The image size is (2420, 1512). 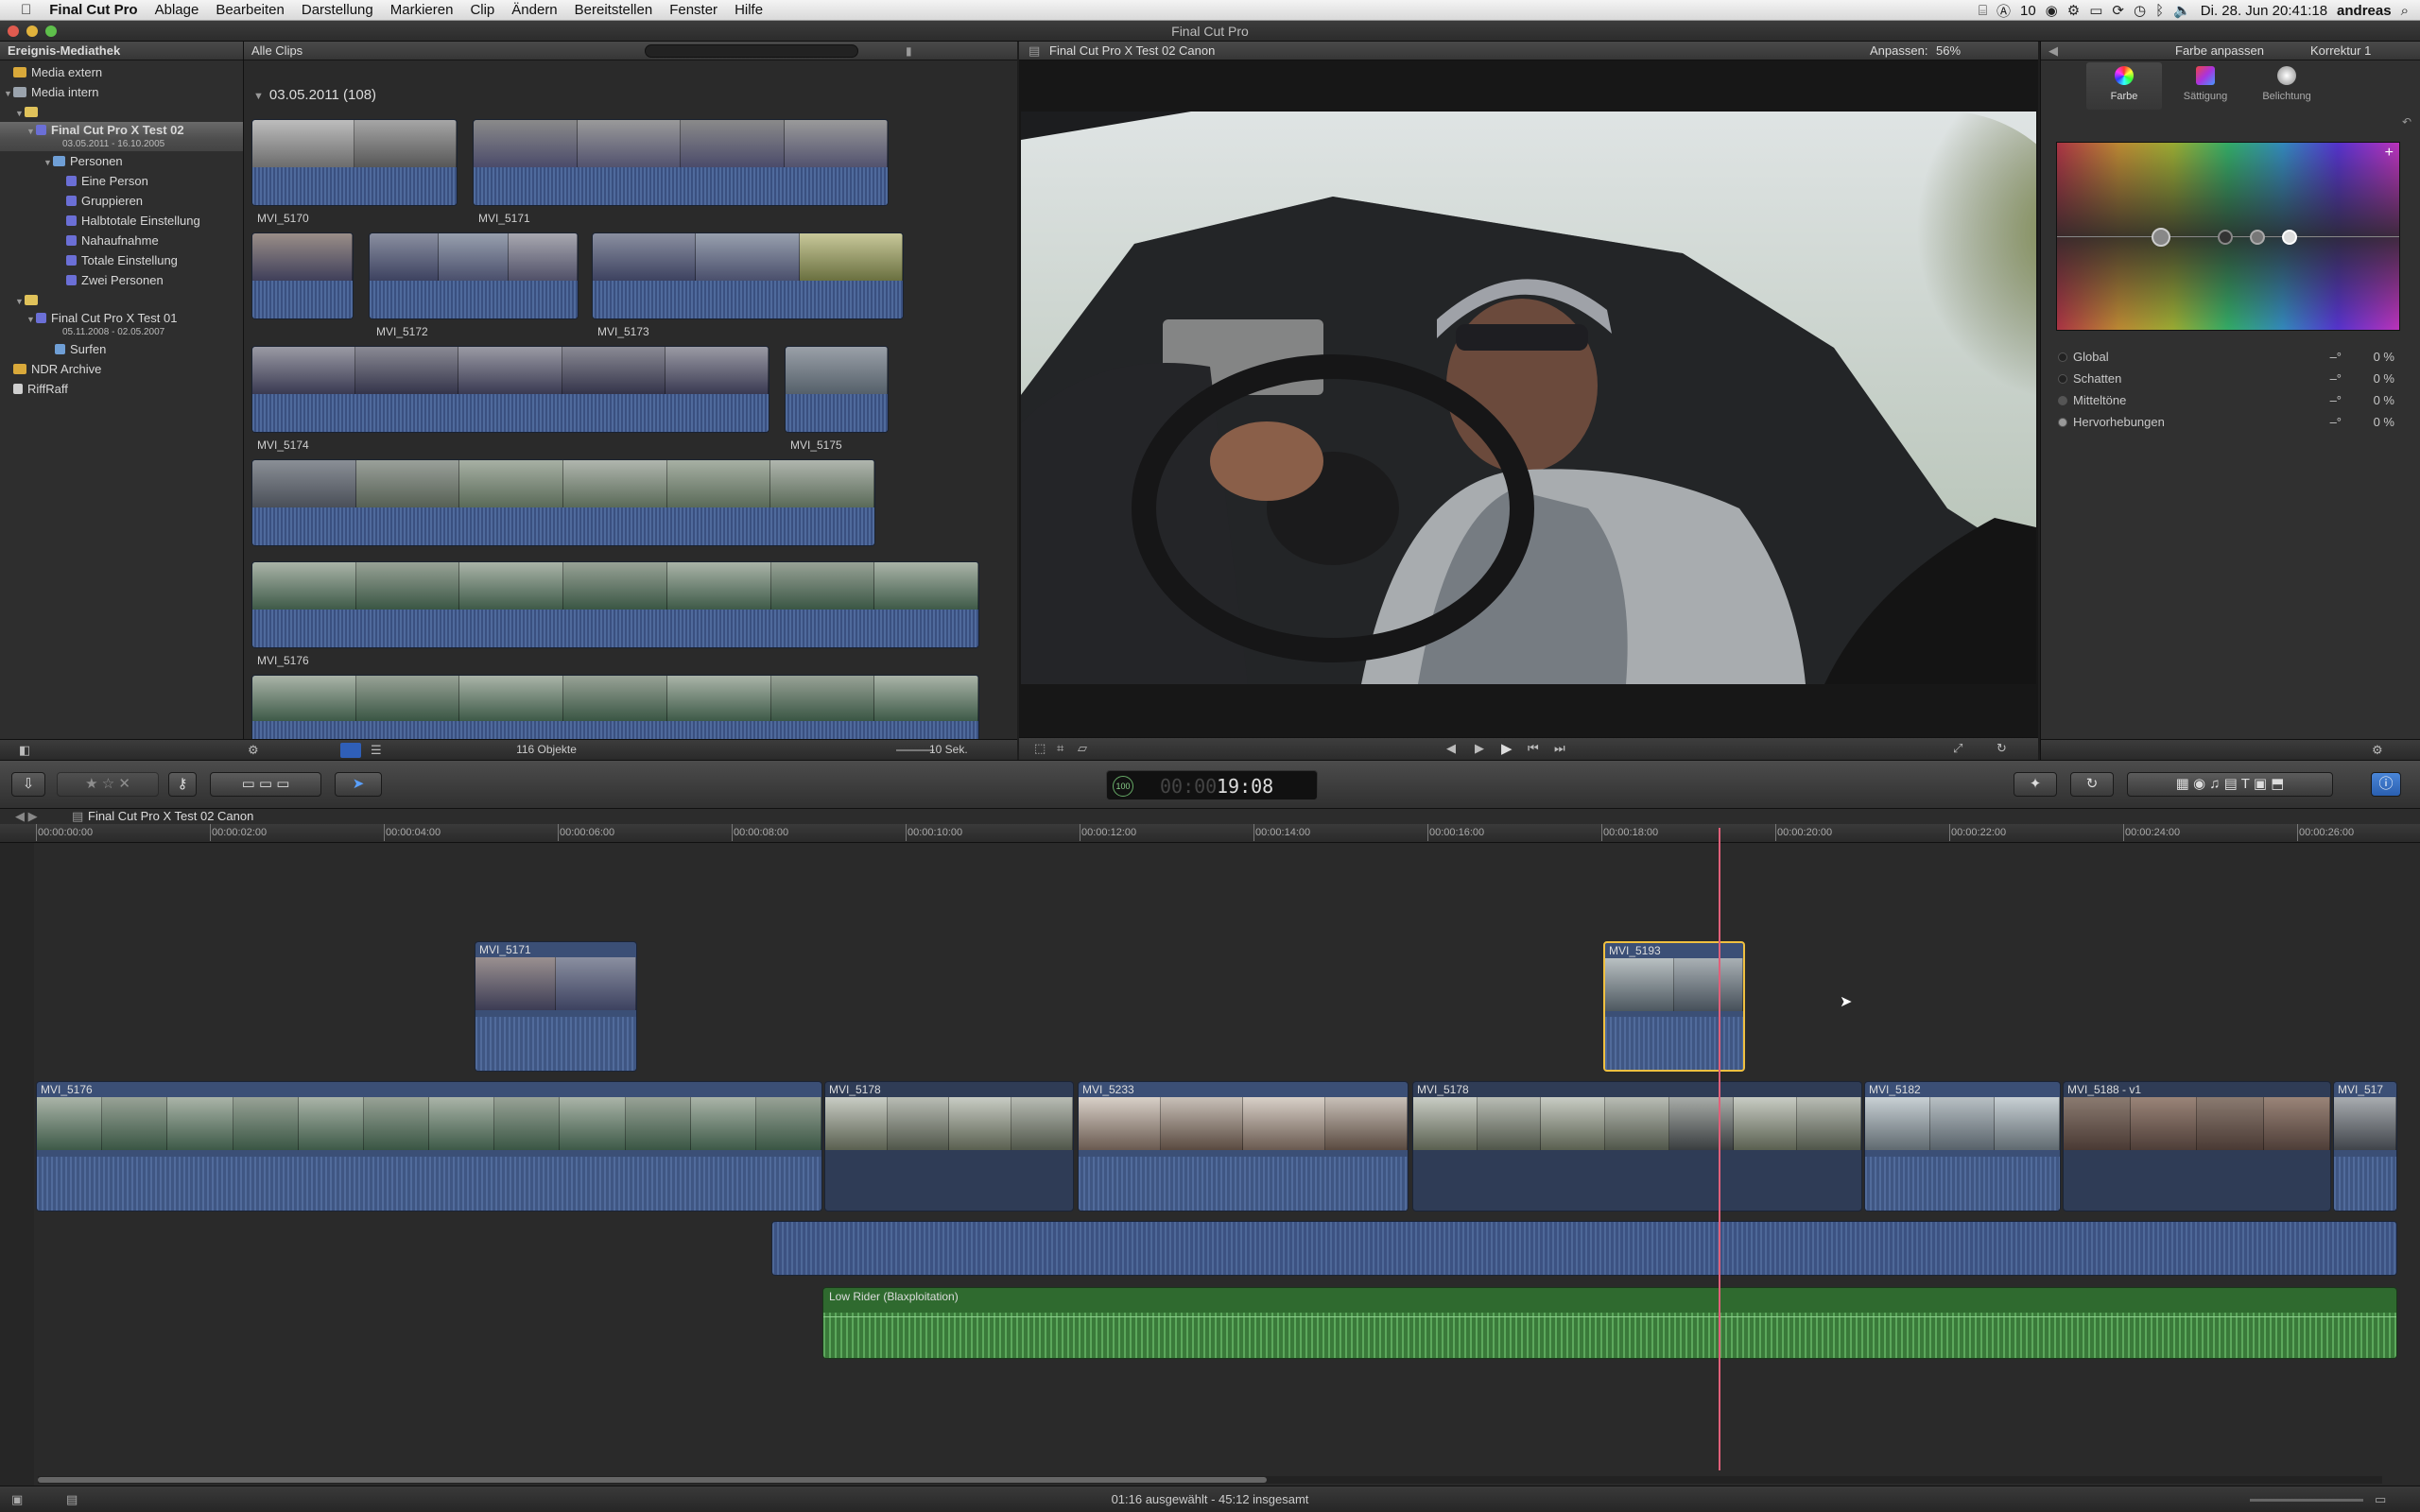 What do you see at coordinates (93, 10) in the screenshot?
I see `menu-app: Final Cut Pro` at bounding box center [93, 10].